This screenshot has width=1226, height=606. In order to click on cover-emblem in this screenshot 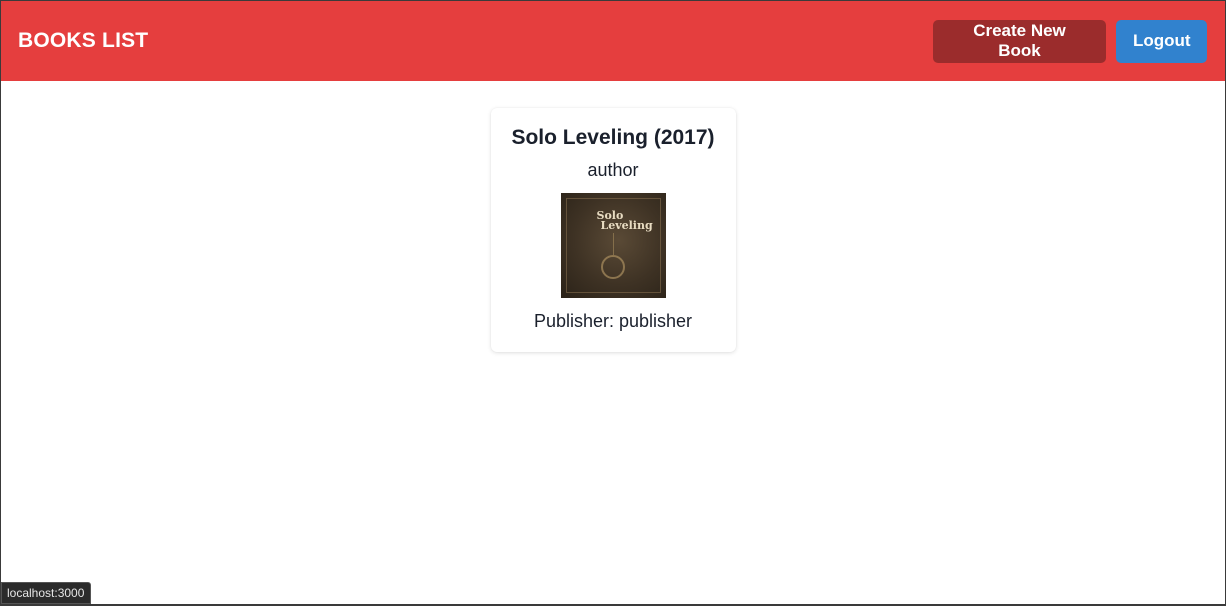, I will do `click(612, 267)`.